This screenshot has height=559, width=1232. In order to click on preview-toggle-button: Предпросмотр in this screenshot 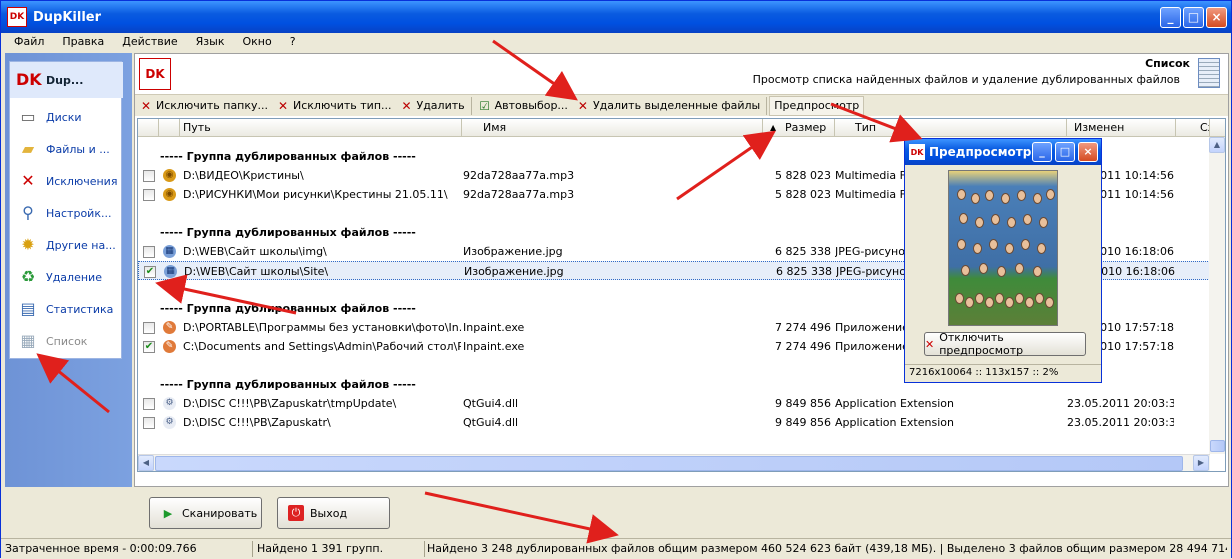, I will do `click(817, 105)`.